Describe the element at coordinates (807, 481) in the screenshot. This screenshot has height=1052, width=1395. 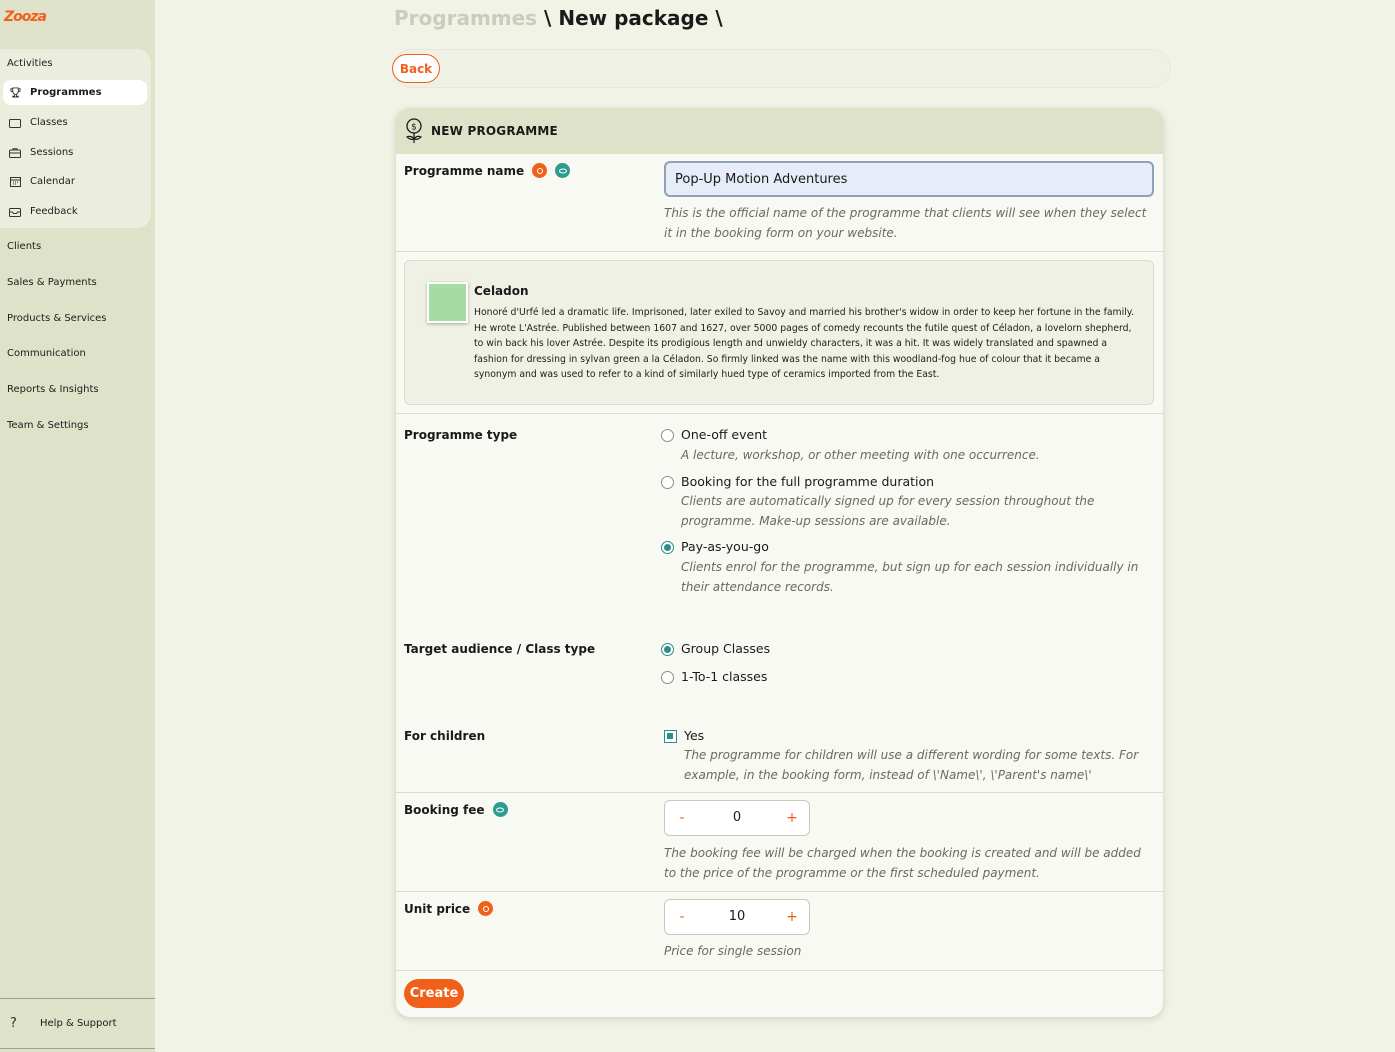
I see `option-label: Booking for the full programme duration` at that location.